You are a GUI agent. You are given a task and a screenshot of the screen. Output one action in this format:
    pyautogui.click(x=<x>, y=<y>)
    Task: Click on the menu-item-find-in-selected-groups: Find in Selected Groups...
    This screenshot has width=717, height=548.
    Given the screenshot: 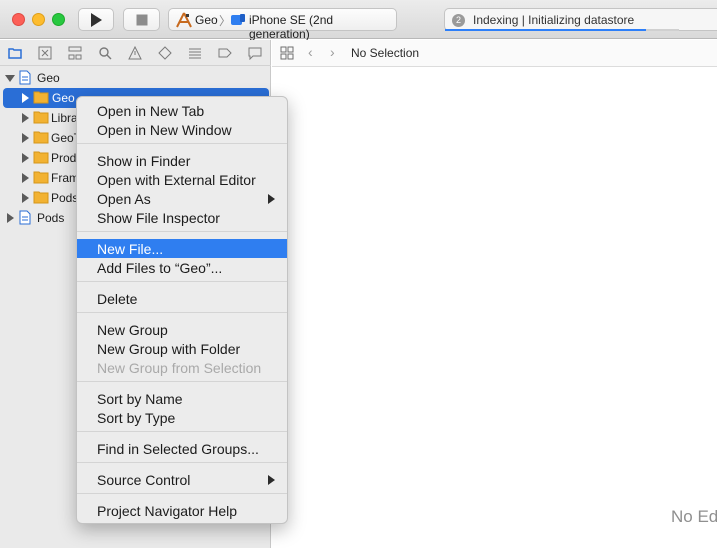 What is the action you would take?
    pyautogui.click(x=182, y=448)
    